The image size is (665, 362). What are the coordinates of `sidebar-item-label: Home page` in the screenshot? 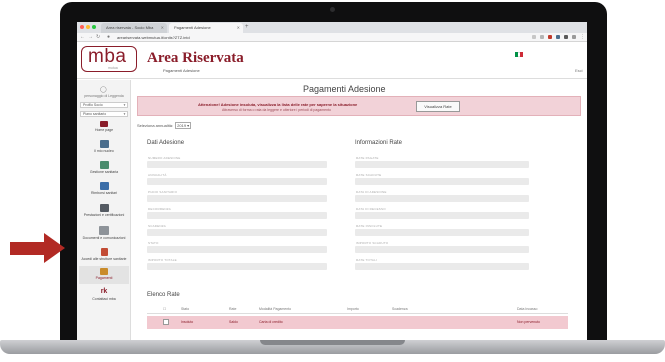 It's located at (104, 130).